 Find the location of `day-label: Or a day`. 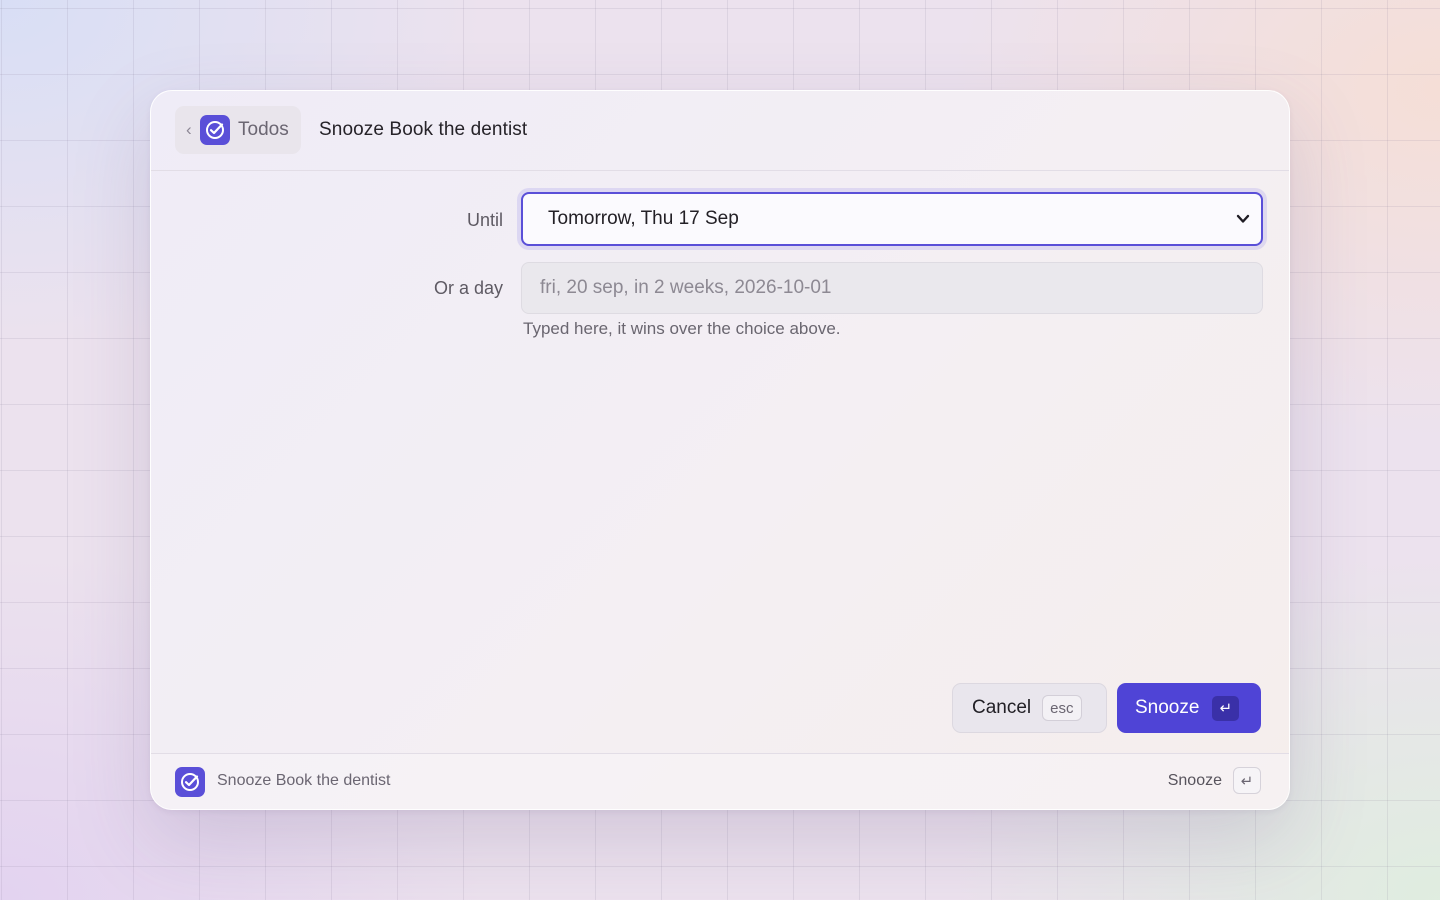

day-label: Or a day is located at coordinates (468, 288).